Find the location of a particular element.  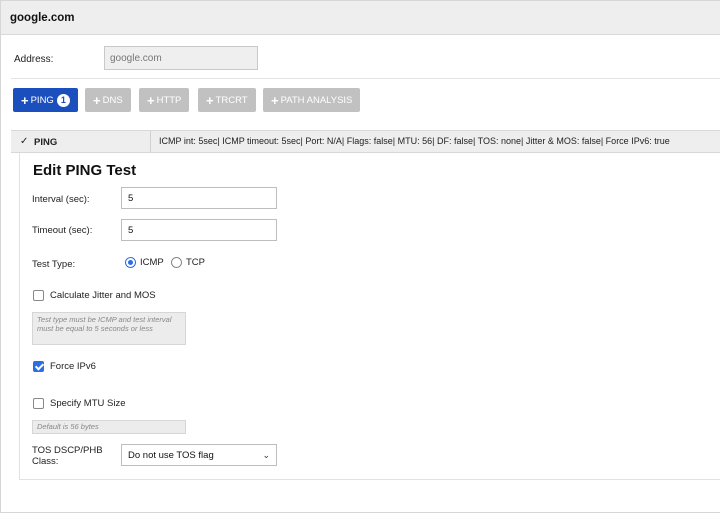

tab-http: + HTTP is located at coordinates (164, 100).